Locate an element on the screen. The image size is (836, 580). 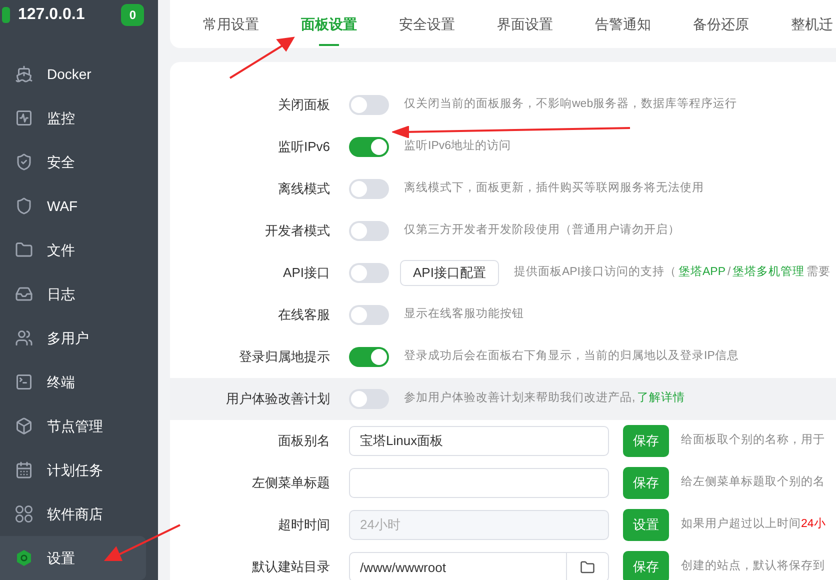
folder-button is located at coordinates (588, 566).